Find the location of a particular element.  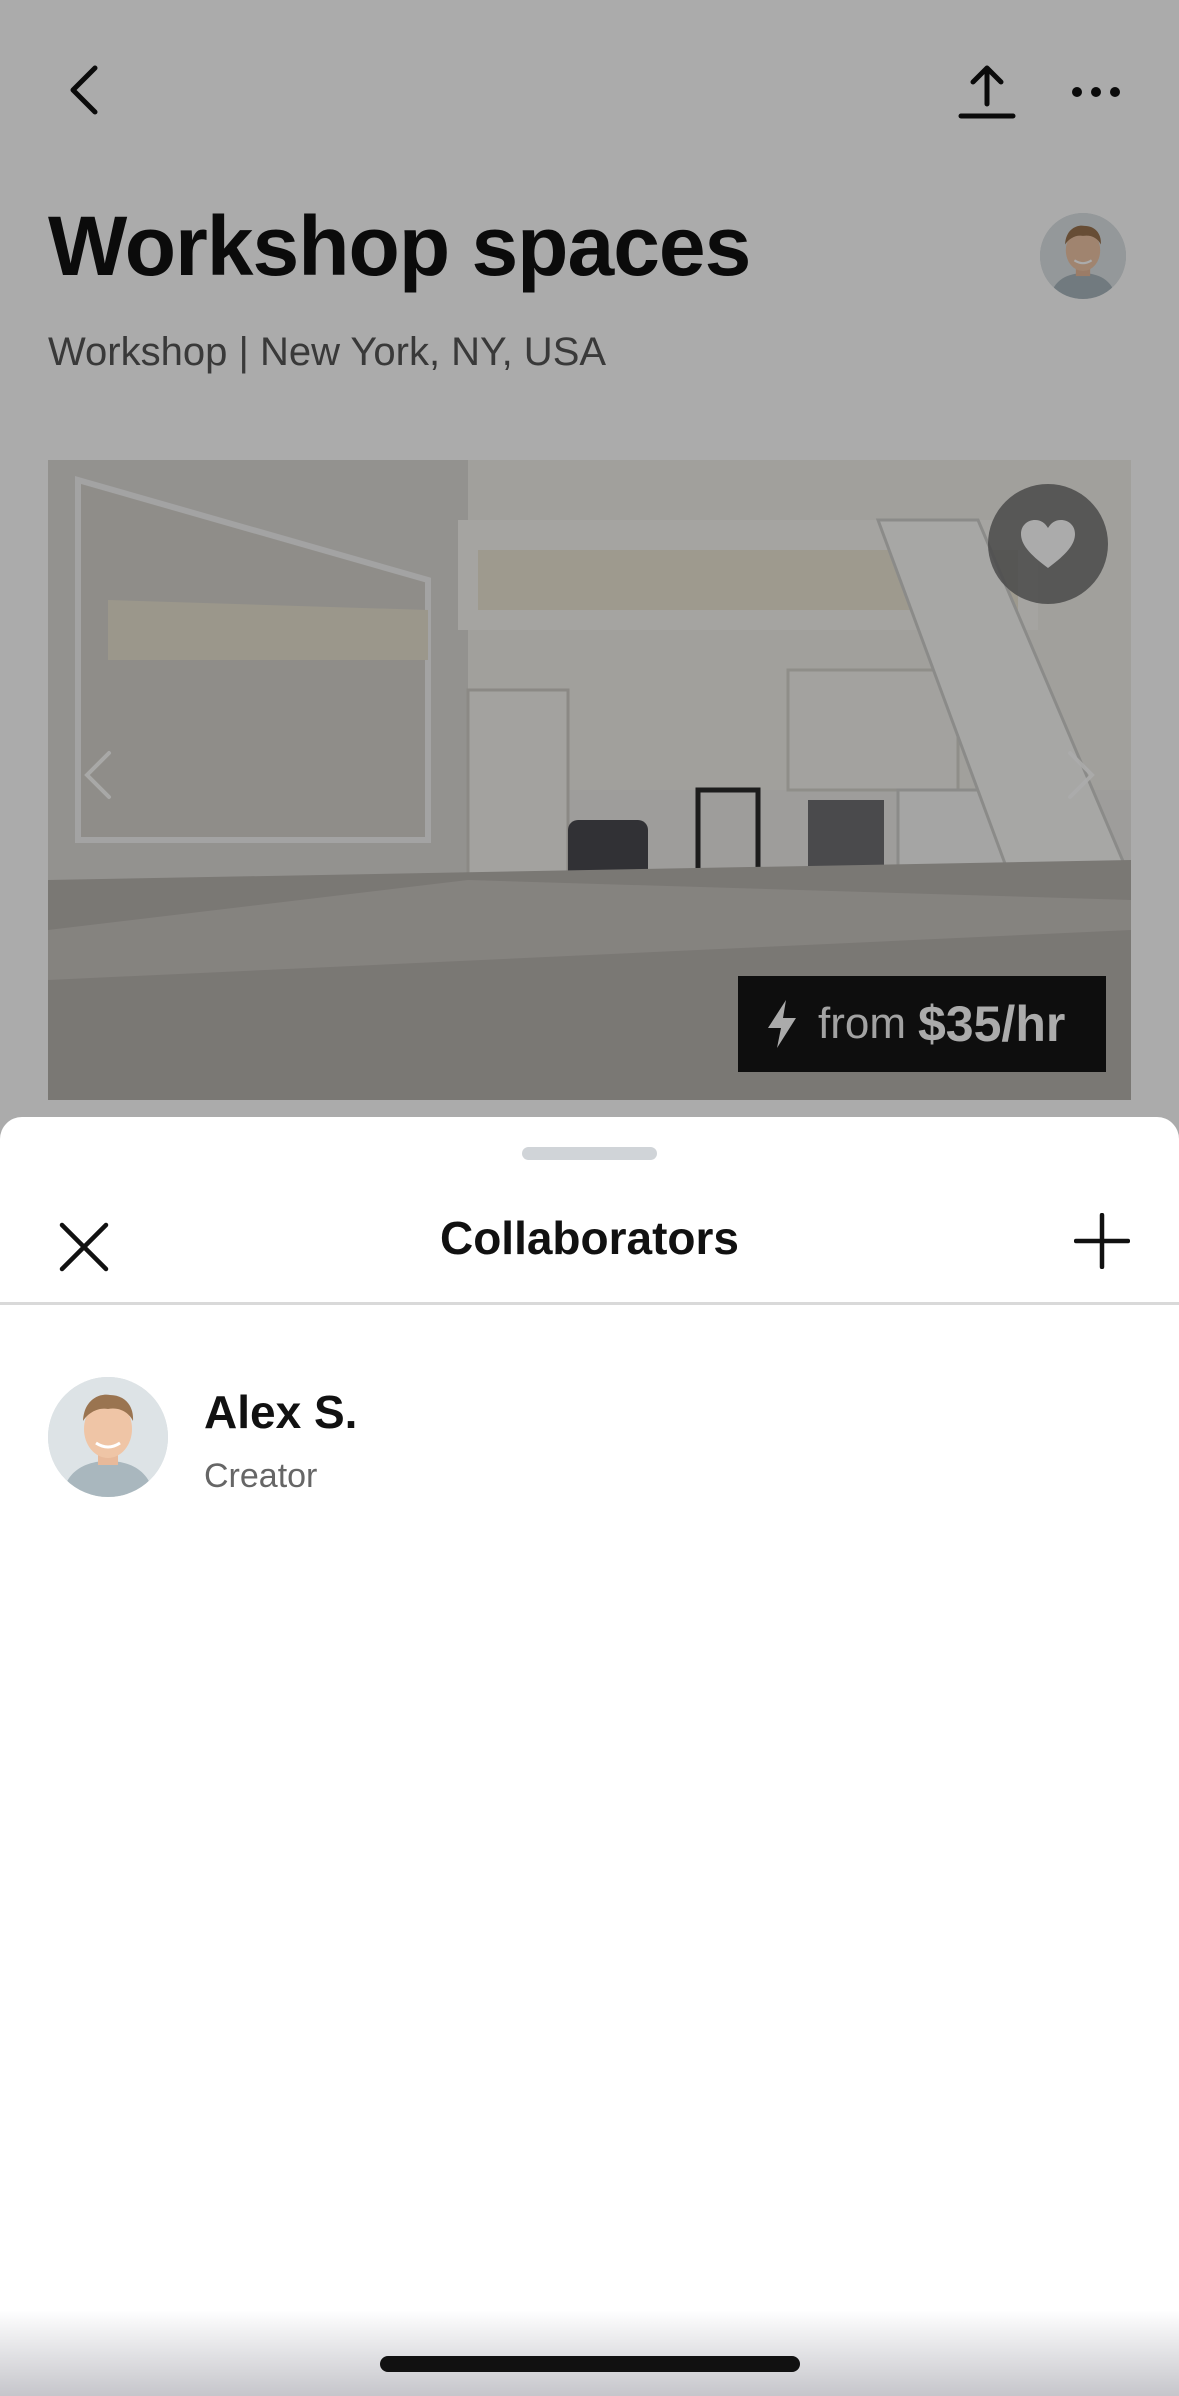

listing-subtitle: Workshop | New York, NY, USA is located at coordinates (327, 352).